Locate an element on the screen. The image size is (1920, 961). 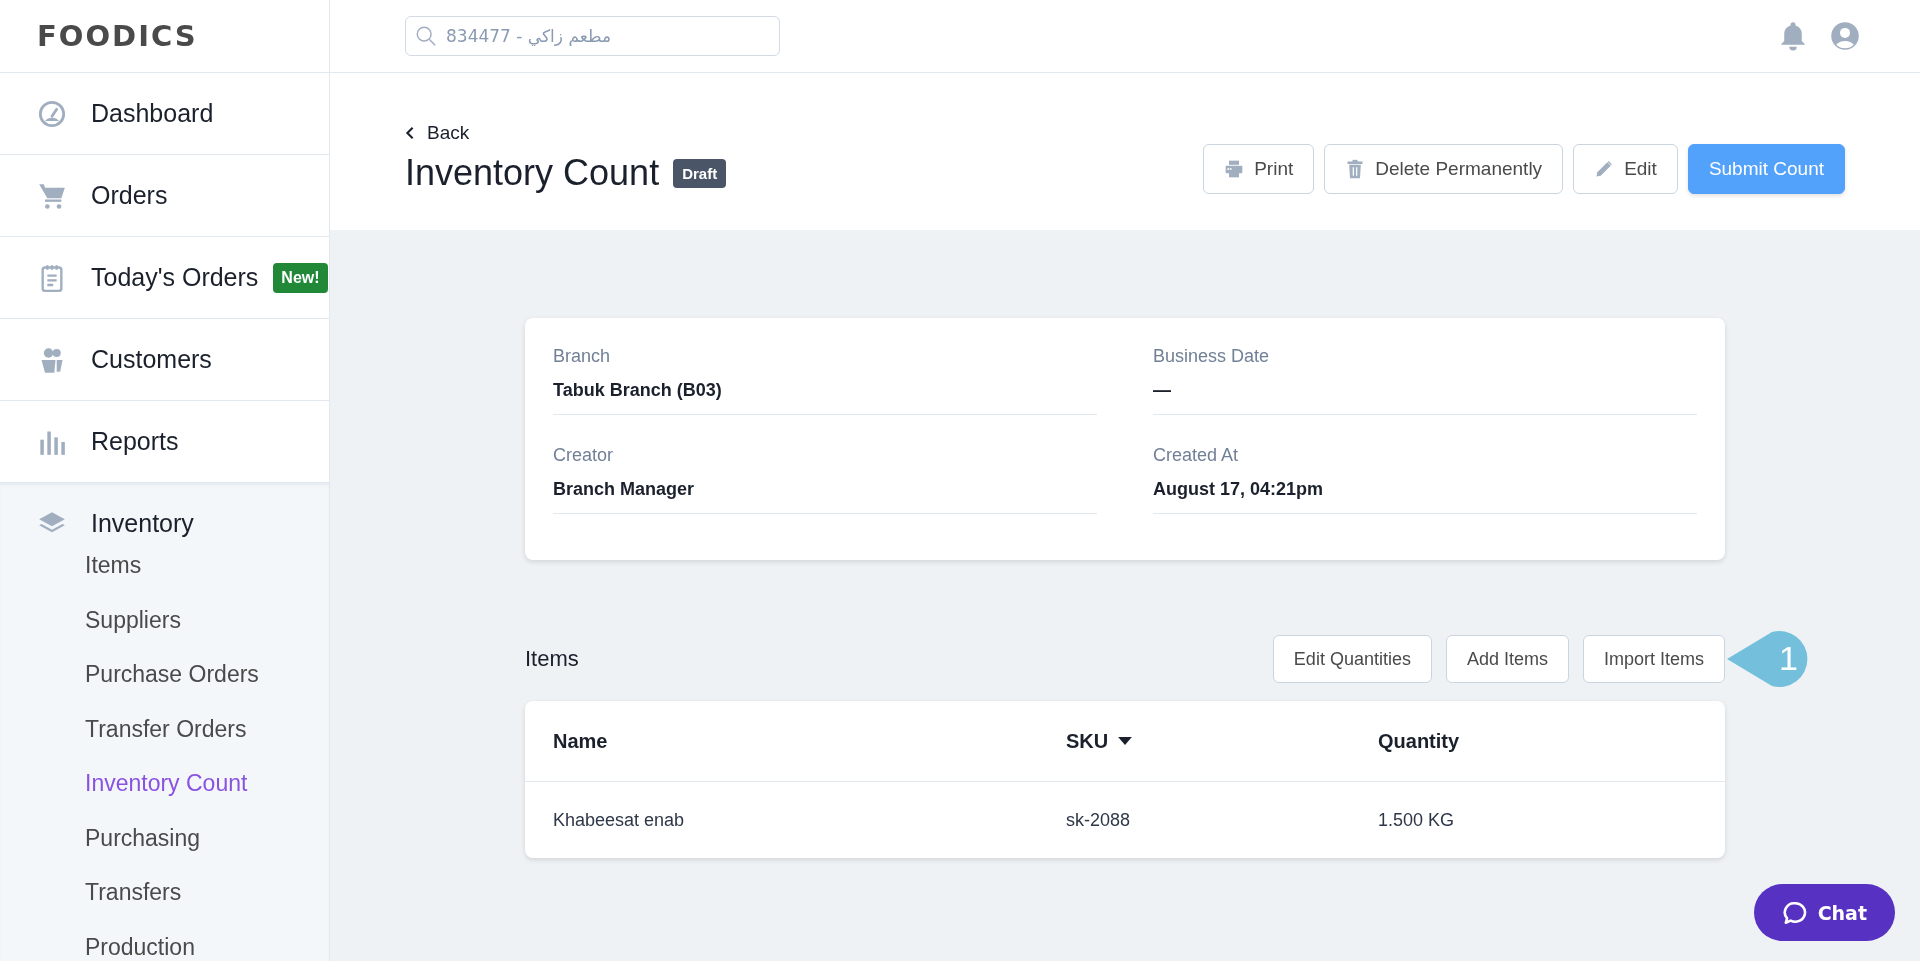
nav-item: Customers is located at coordinates (164, 359).